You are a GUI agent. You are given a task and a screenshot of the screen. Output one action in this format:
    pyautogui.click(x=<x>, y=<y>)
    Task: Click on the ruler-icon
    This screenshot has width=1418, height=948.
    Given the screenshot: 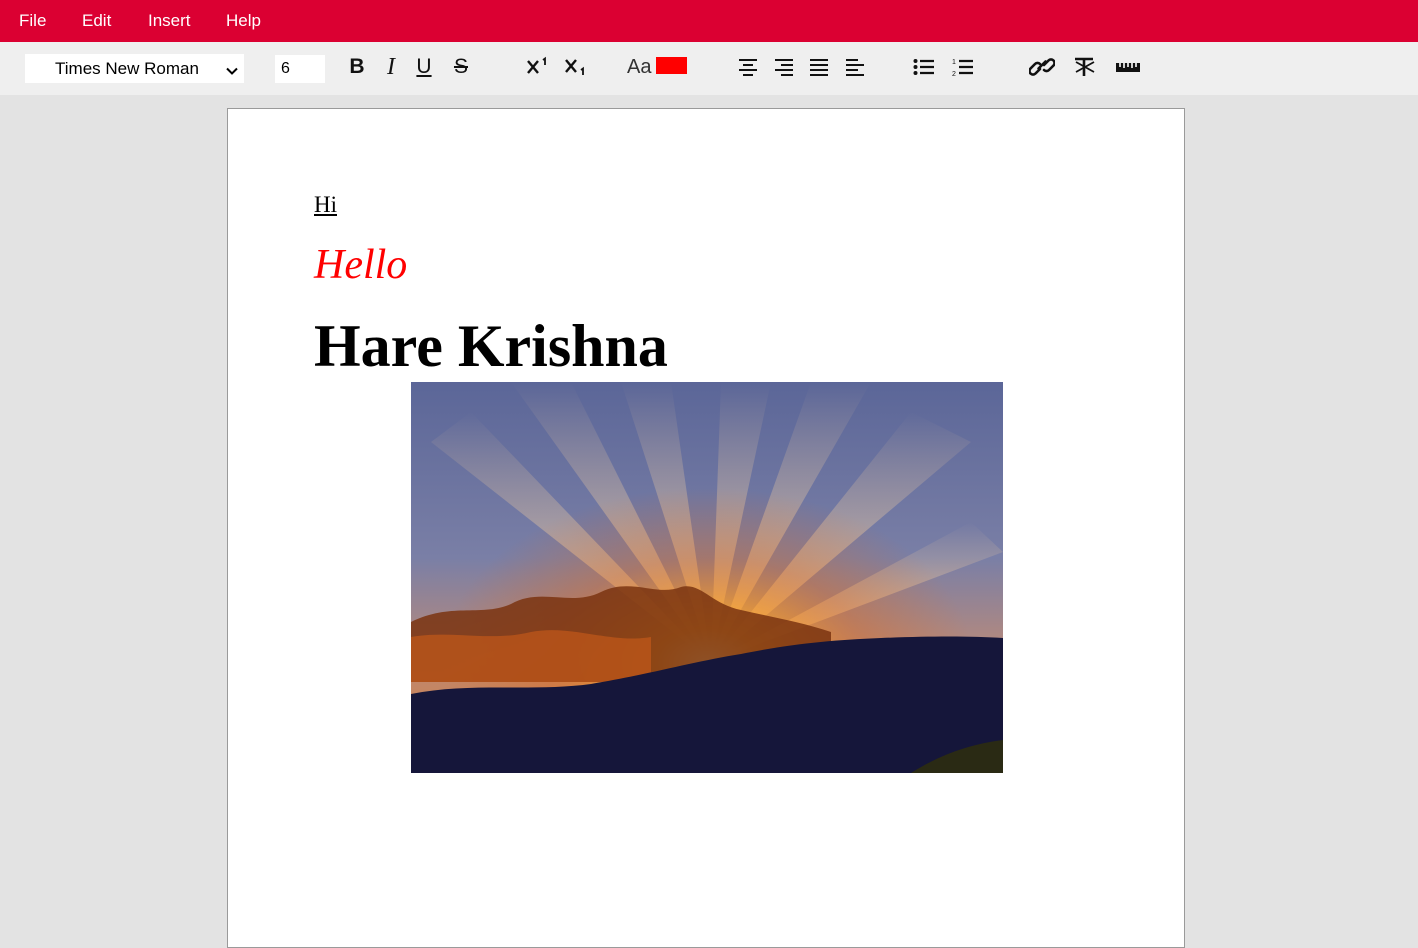 What is the action you would take?
    pyautogui.click(x=1128, y=67)
    